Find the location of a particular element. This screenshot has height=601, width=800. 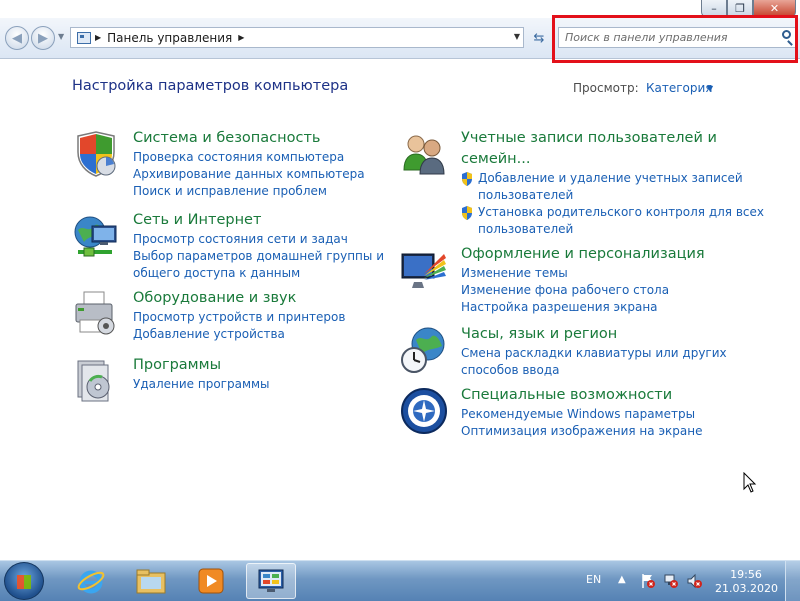

category-title: Сеть и Интернет is located at coordinates (258, 220).